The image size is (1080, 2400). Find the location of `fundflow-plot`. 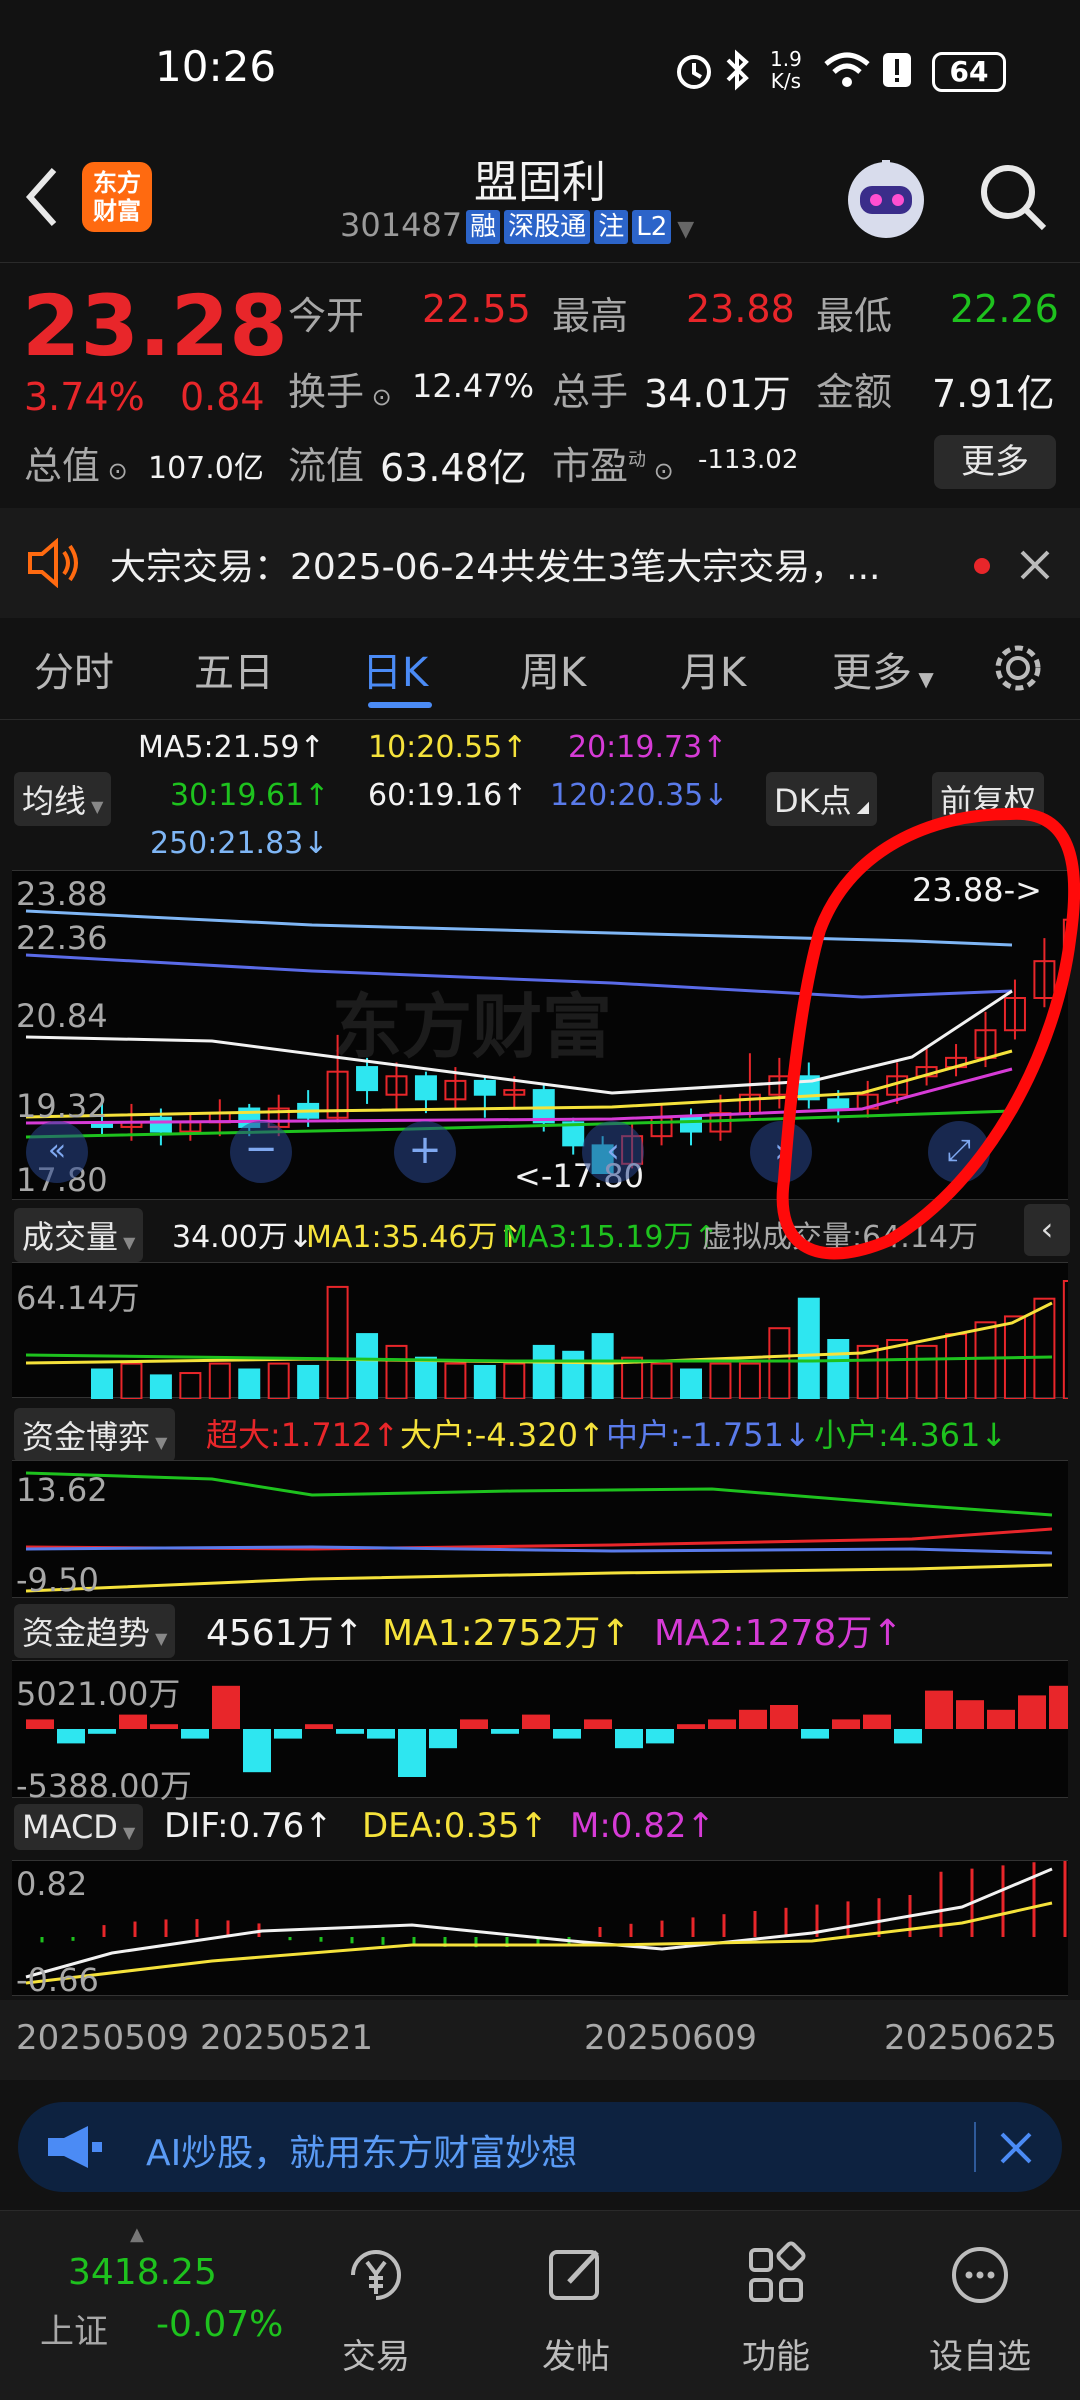

fundflow-plot is located at coordinates (539, 1532).